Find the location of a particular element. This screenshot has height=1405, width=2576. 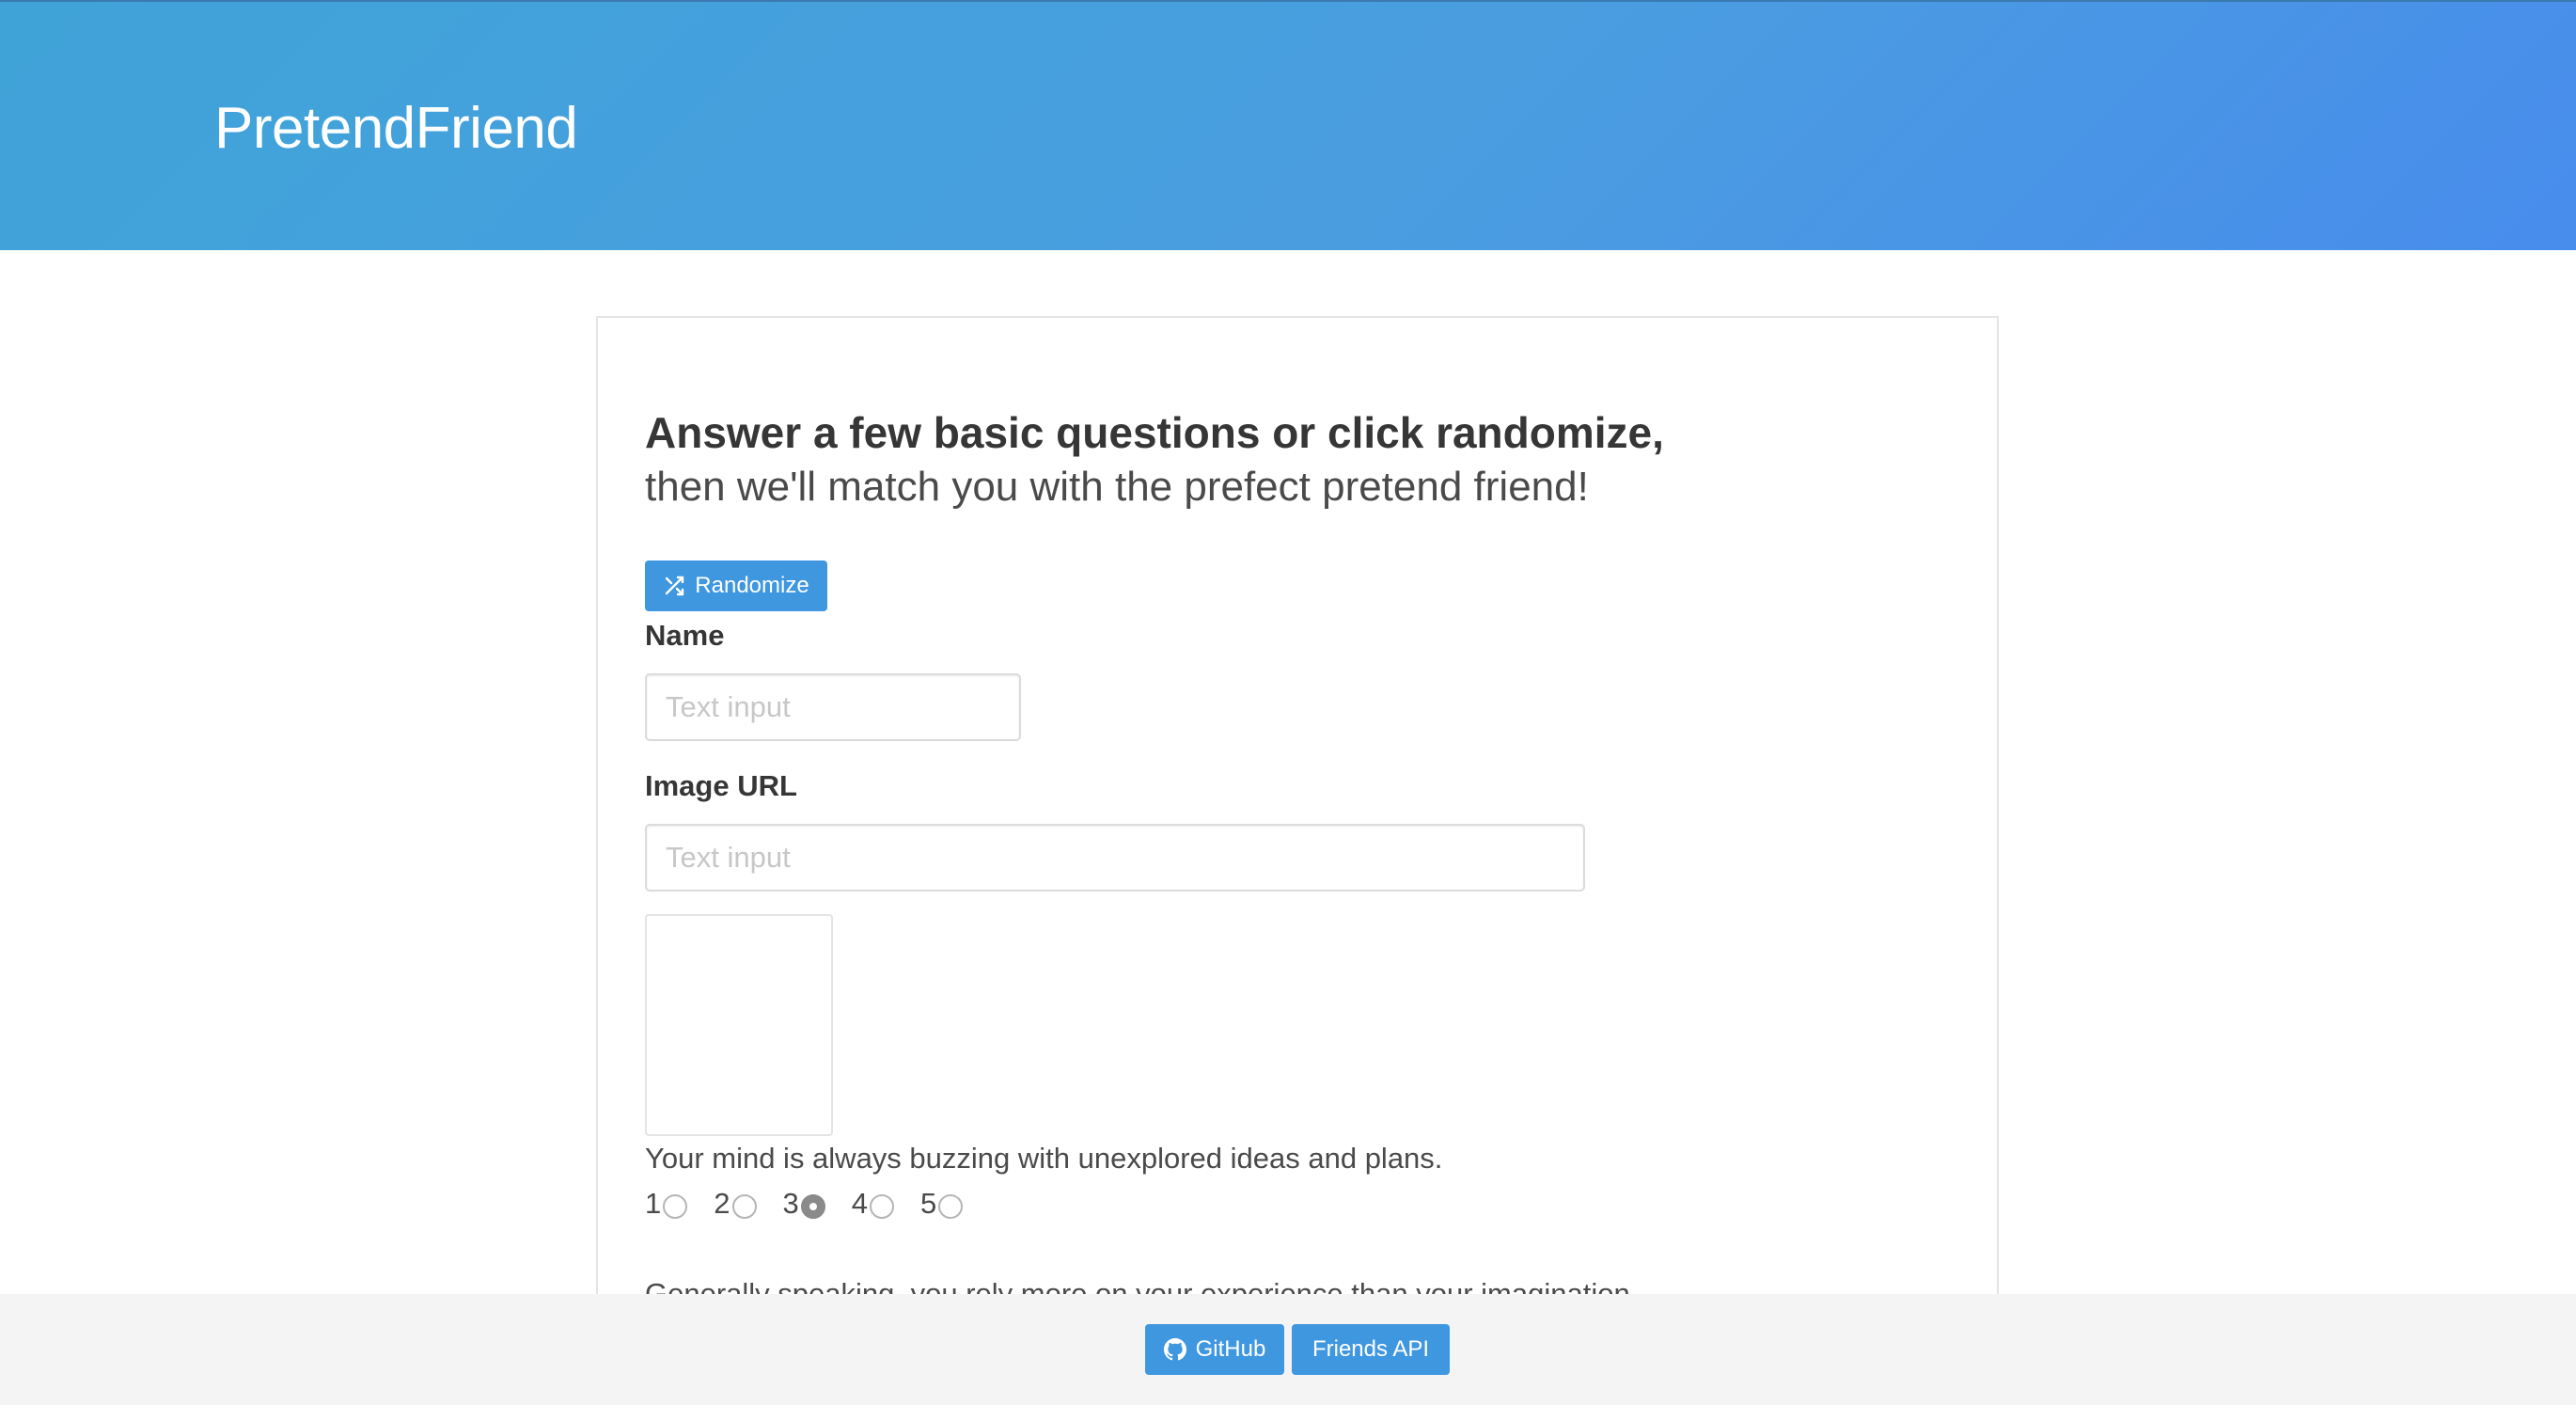

github-button: GitHub is located at coordinates (1215, 1350).